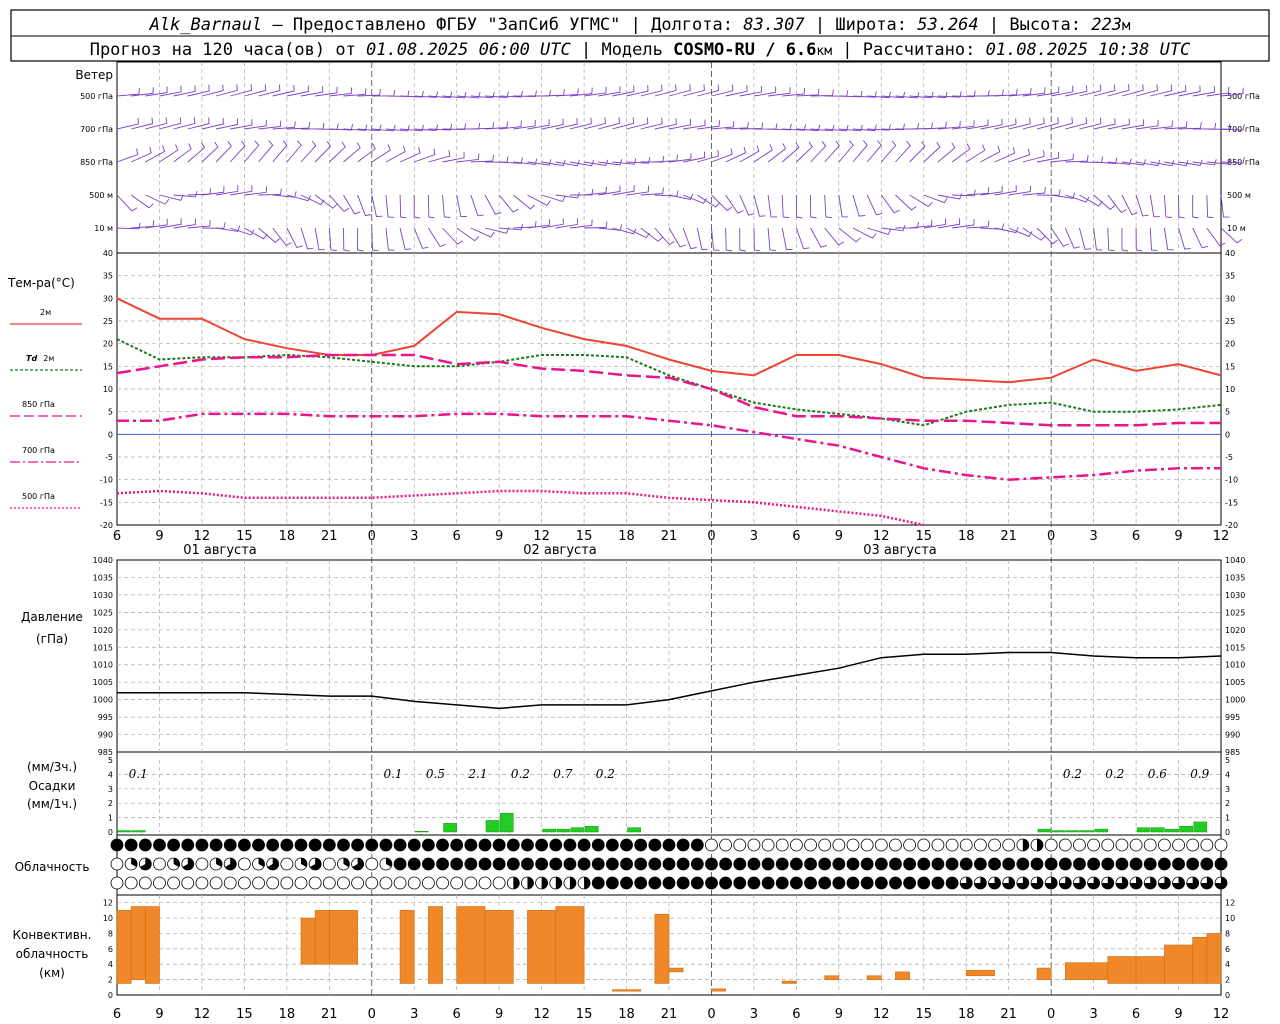  What do you see at coordinates (110, 789) in the screenshot?
I see `prec-ytick-left-2: 3` at bounding box center [110, 789].